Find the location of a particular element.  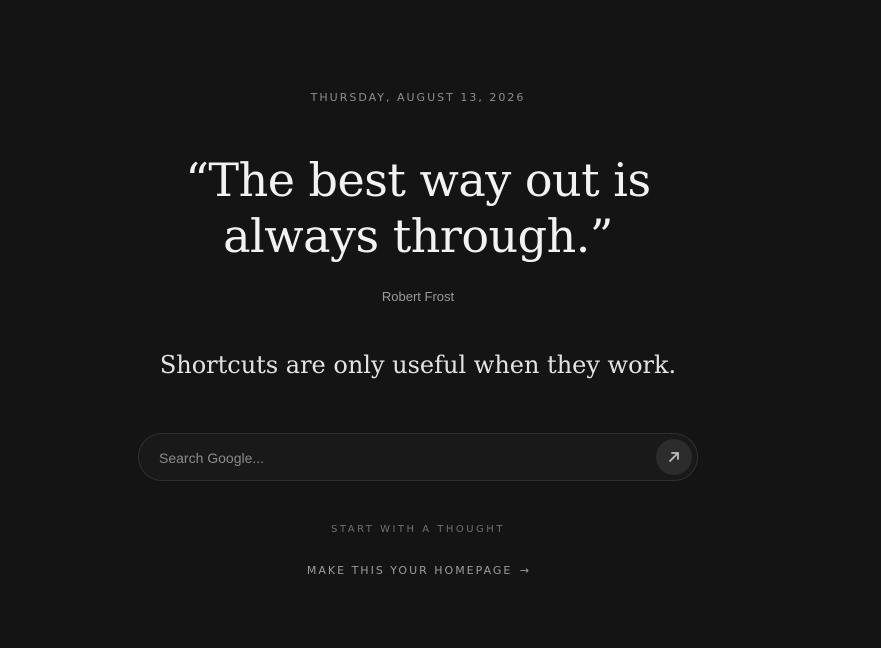

arrow-right-icon: → is located at coordinates (524, 570).